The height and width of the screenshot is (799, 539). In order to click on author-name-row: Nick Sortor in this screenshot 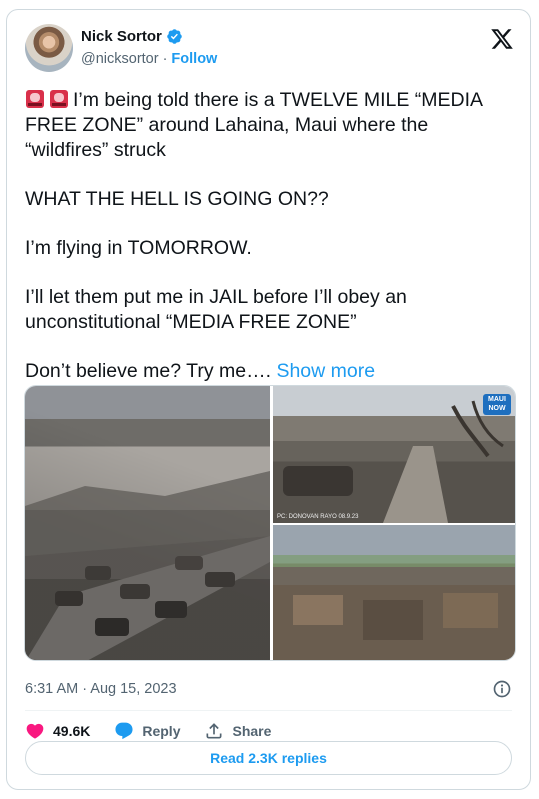, I will do `click(132, 36)`.